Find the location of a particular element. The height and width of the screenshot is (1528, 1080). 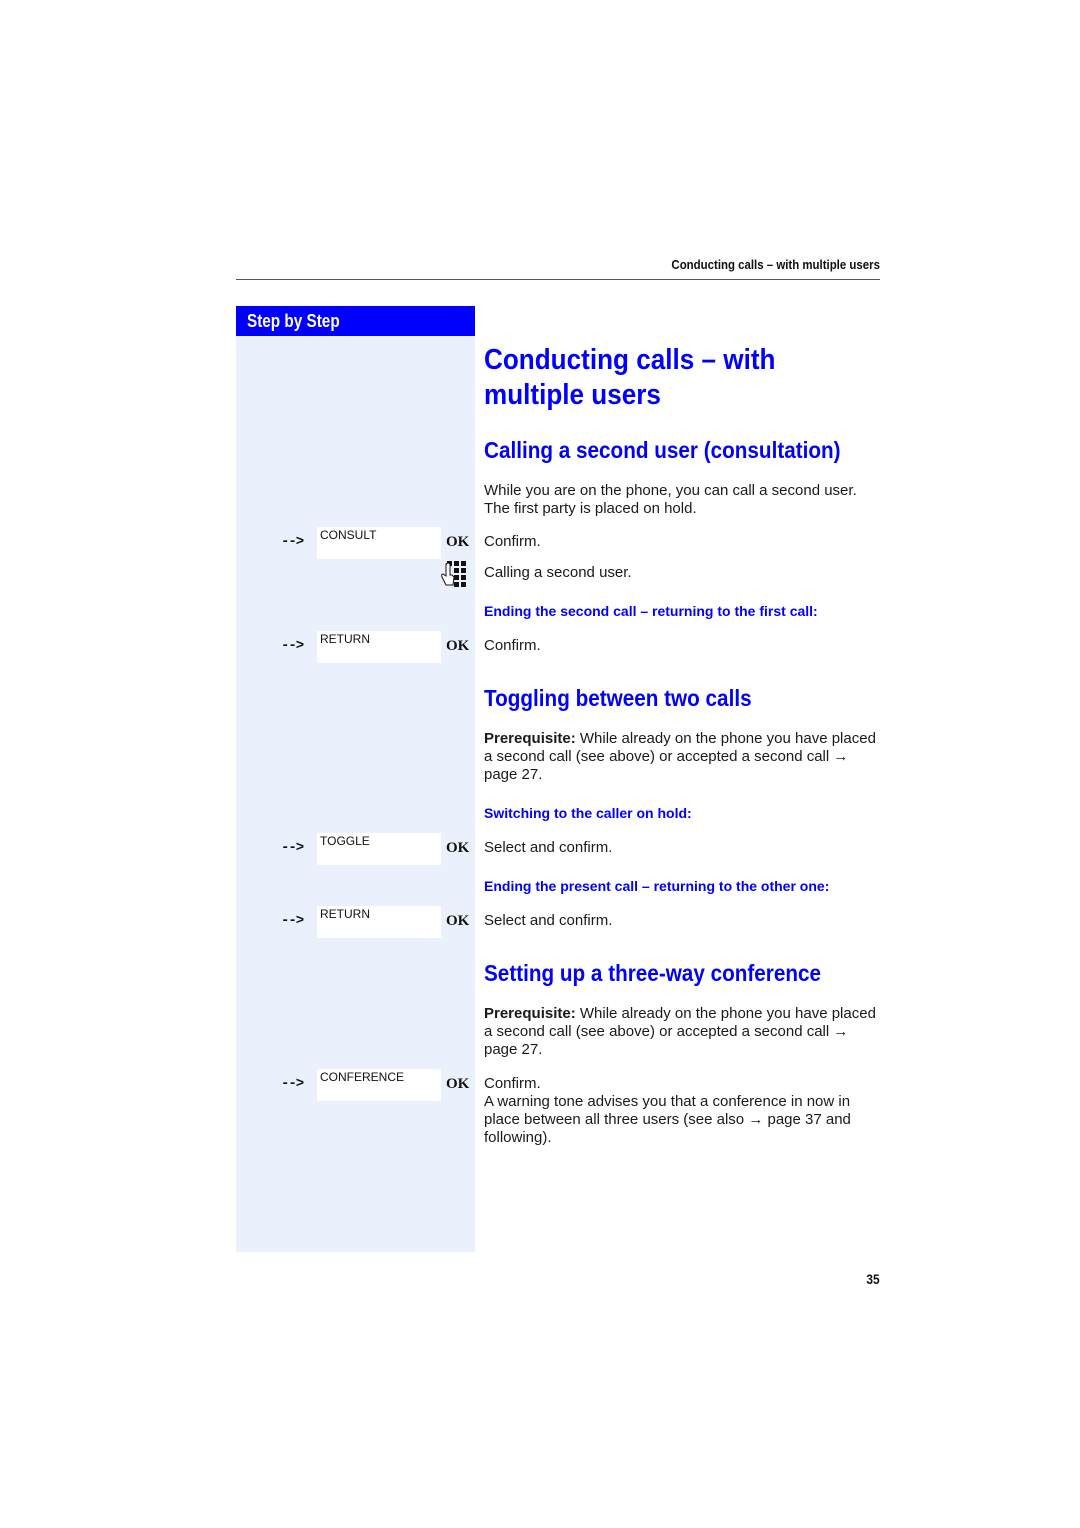

step-by-step-title: Step by Step is located at coordinates (293, 321).